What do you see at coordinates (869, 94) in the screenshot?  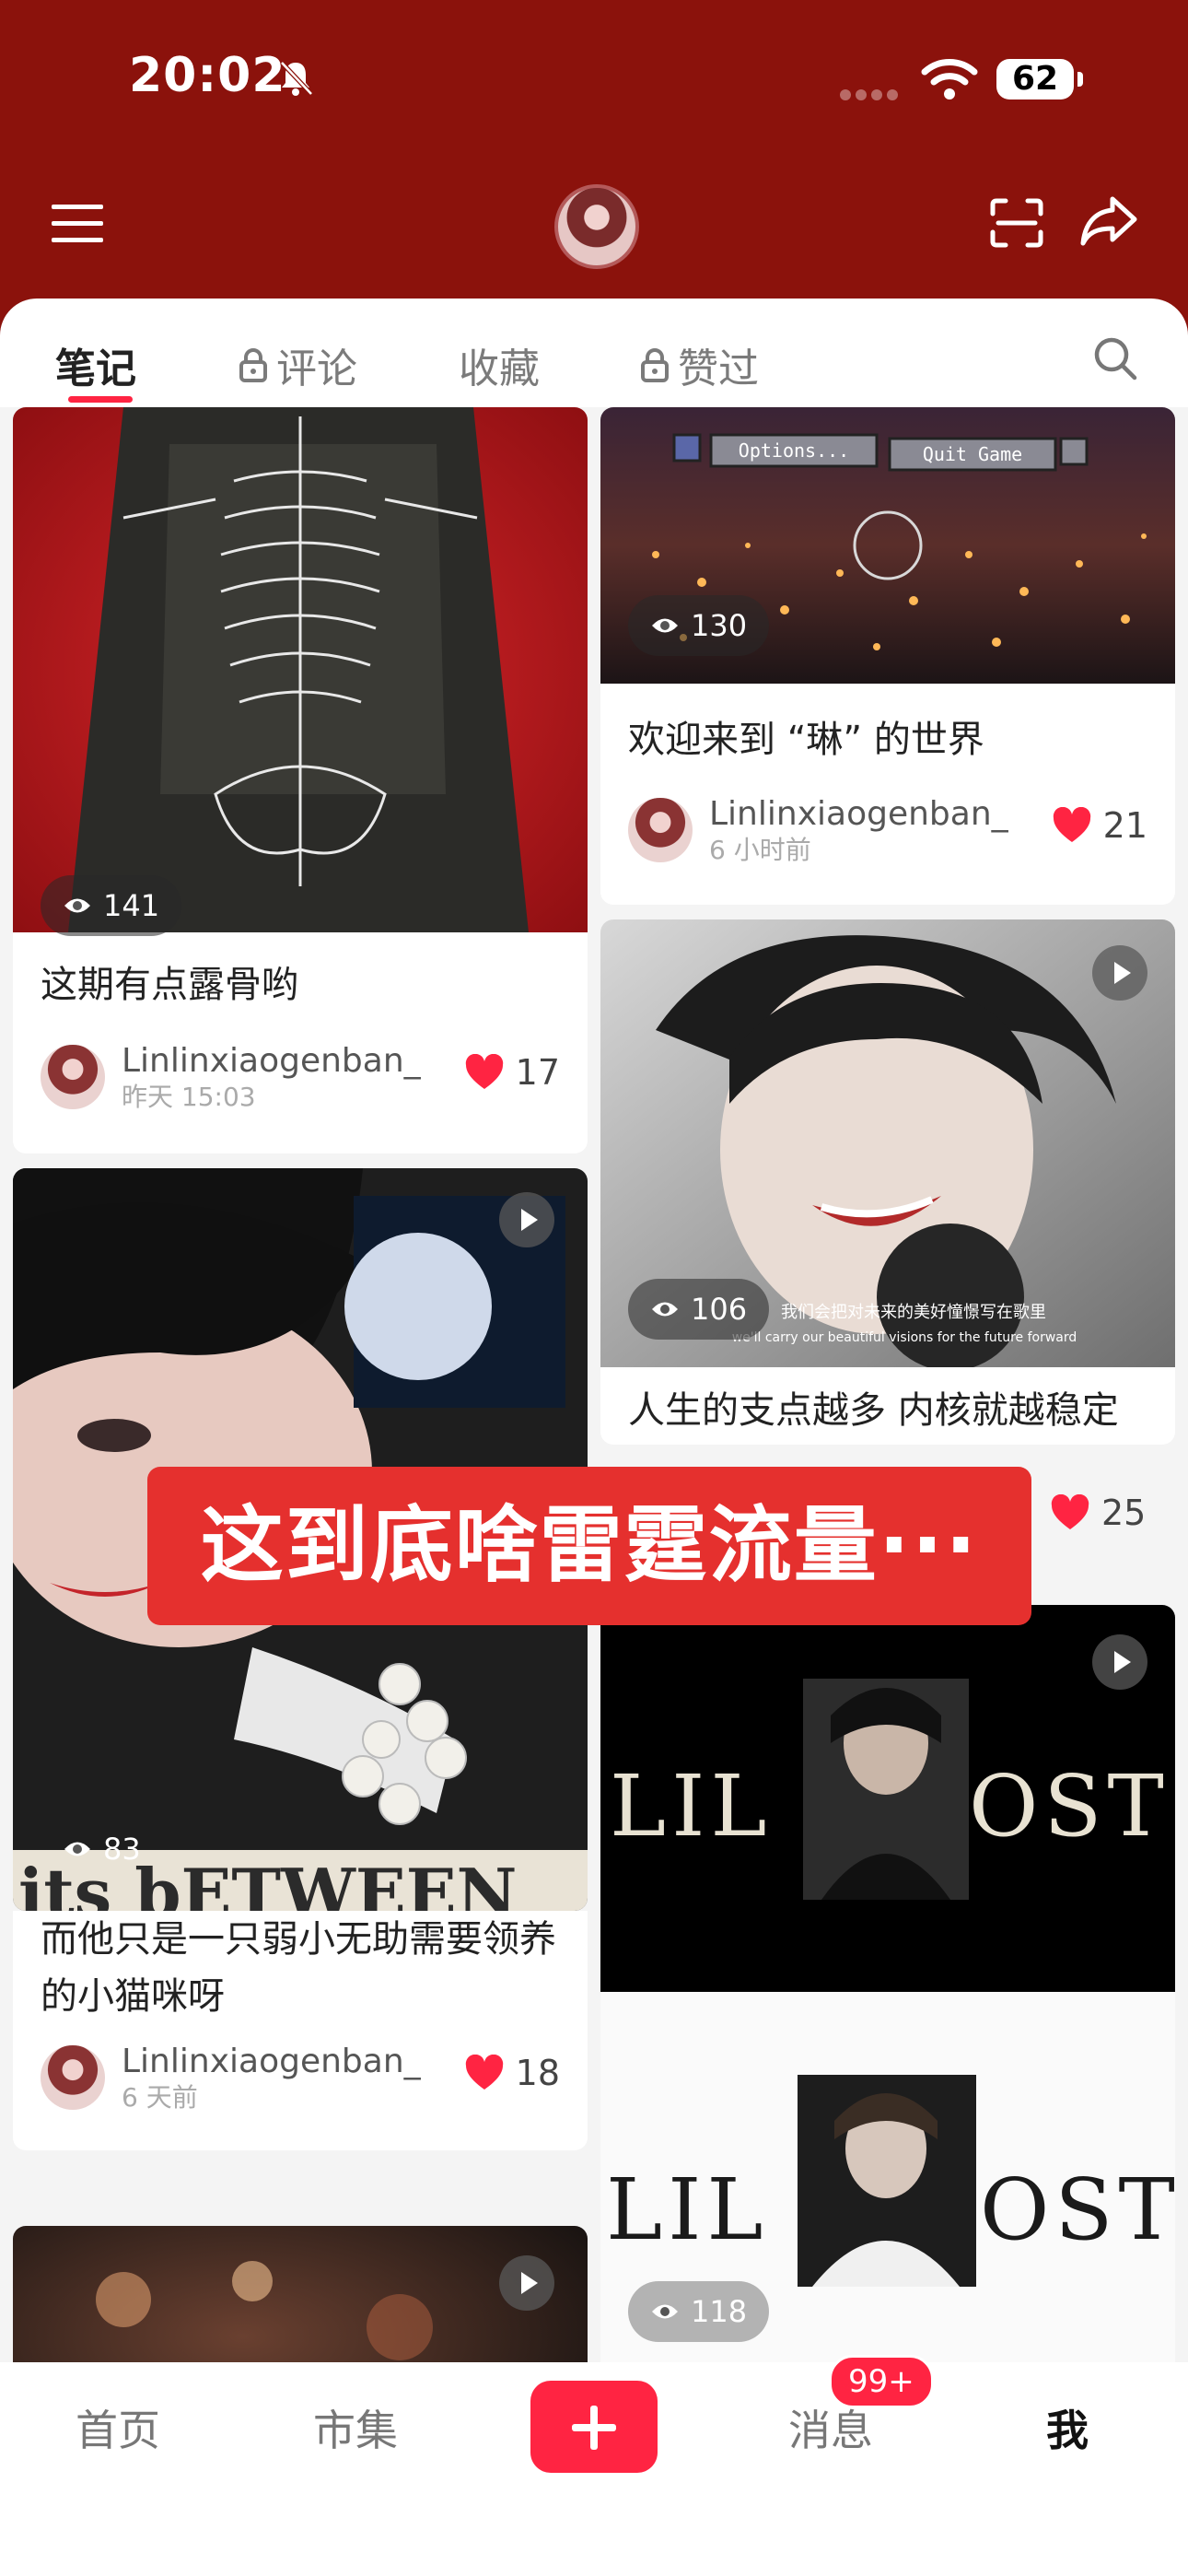 I see `cellular-signal-icon` at bounding box center [869, 94].